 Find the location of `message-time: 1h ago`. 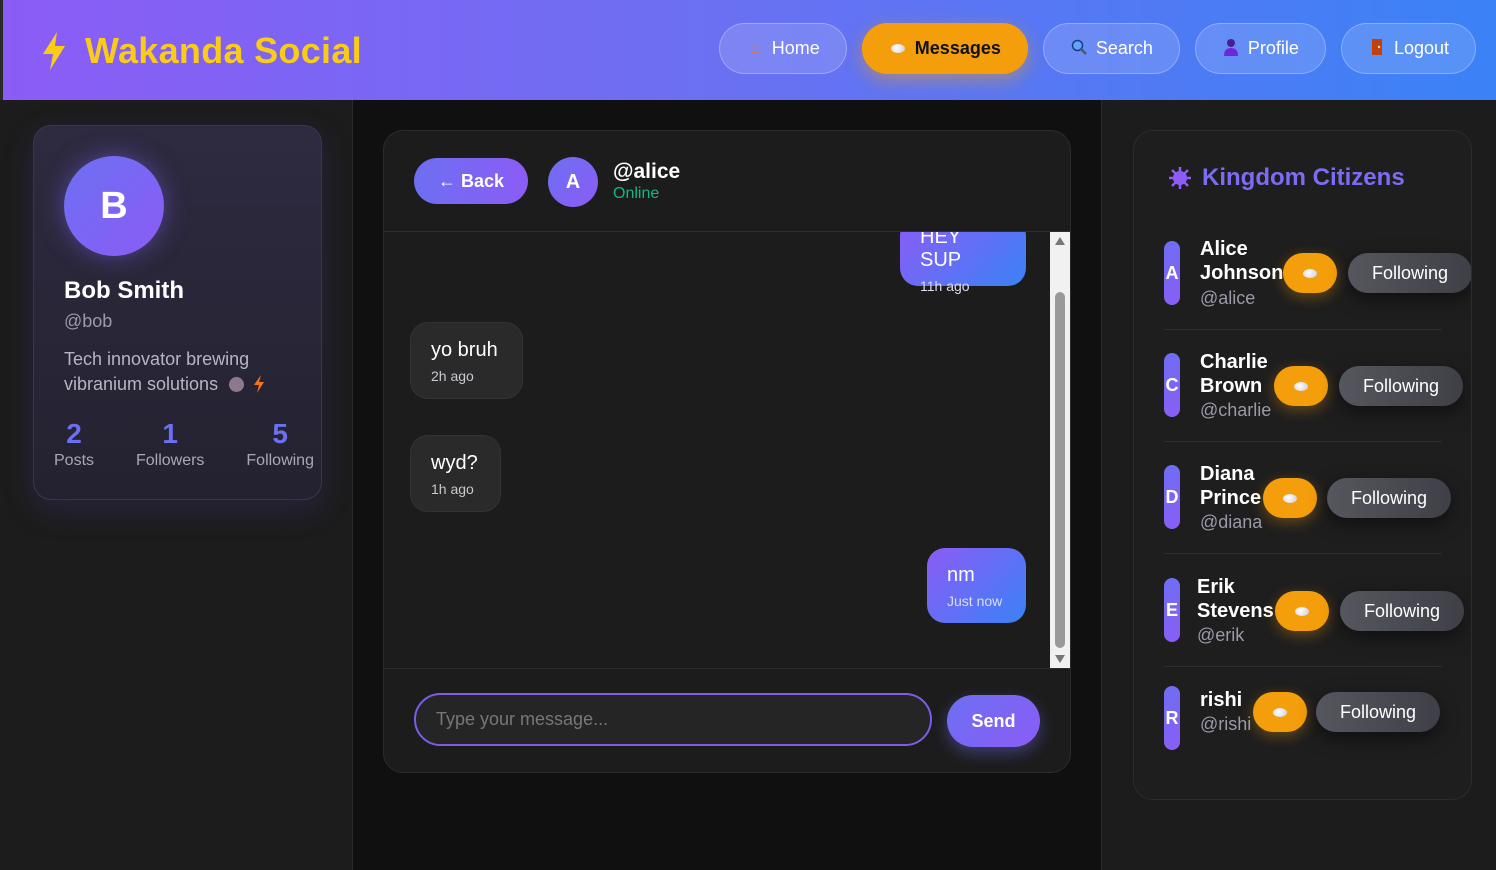

message-time: 1h ago is located at coordinates (452, 489).